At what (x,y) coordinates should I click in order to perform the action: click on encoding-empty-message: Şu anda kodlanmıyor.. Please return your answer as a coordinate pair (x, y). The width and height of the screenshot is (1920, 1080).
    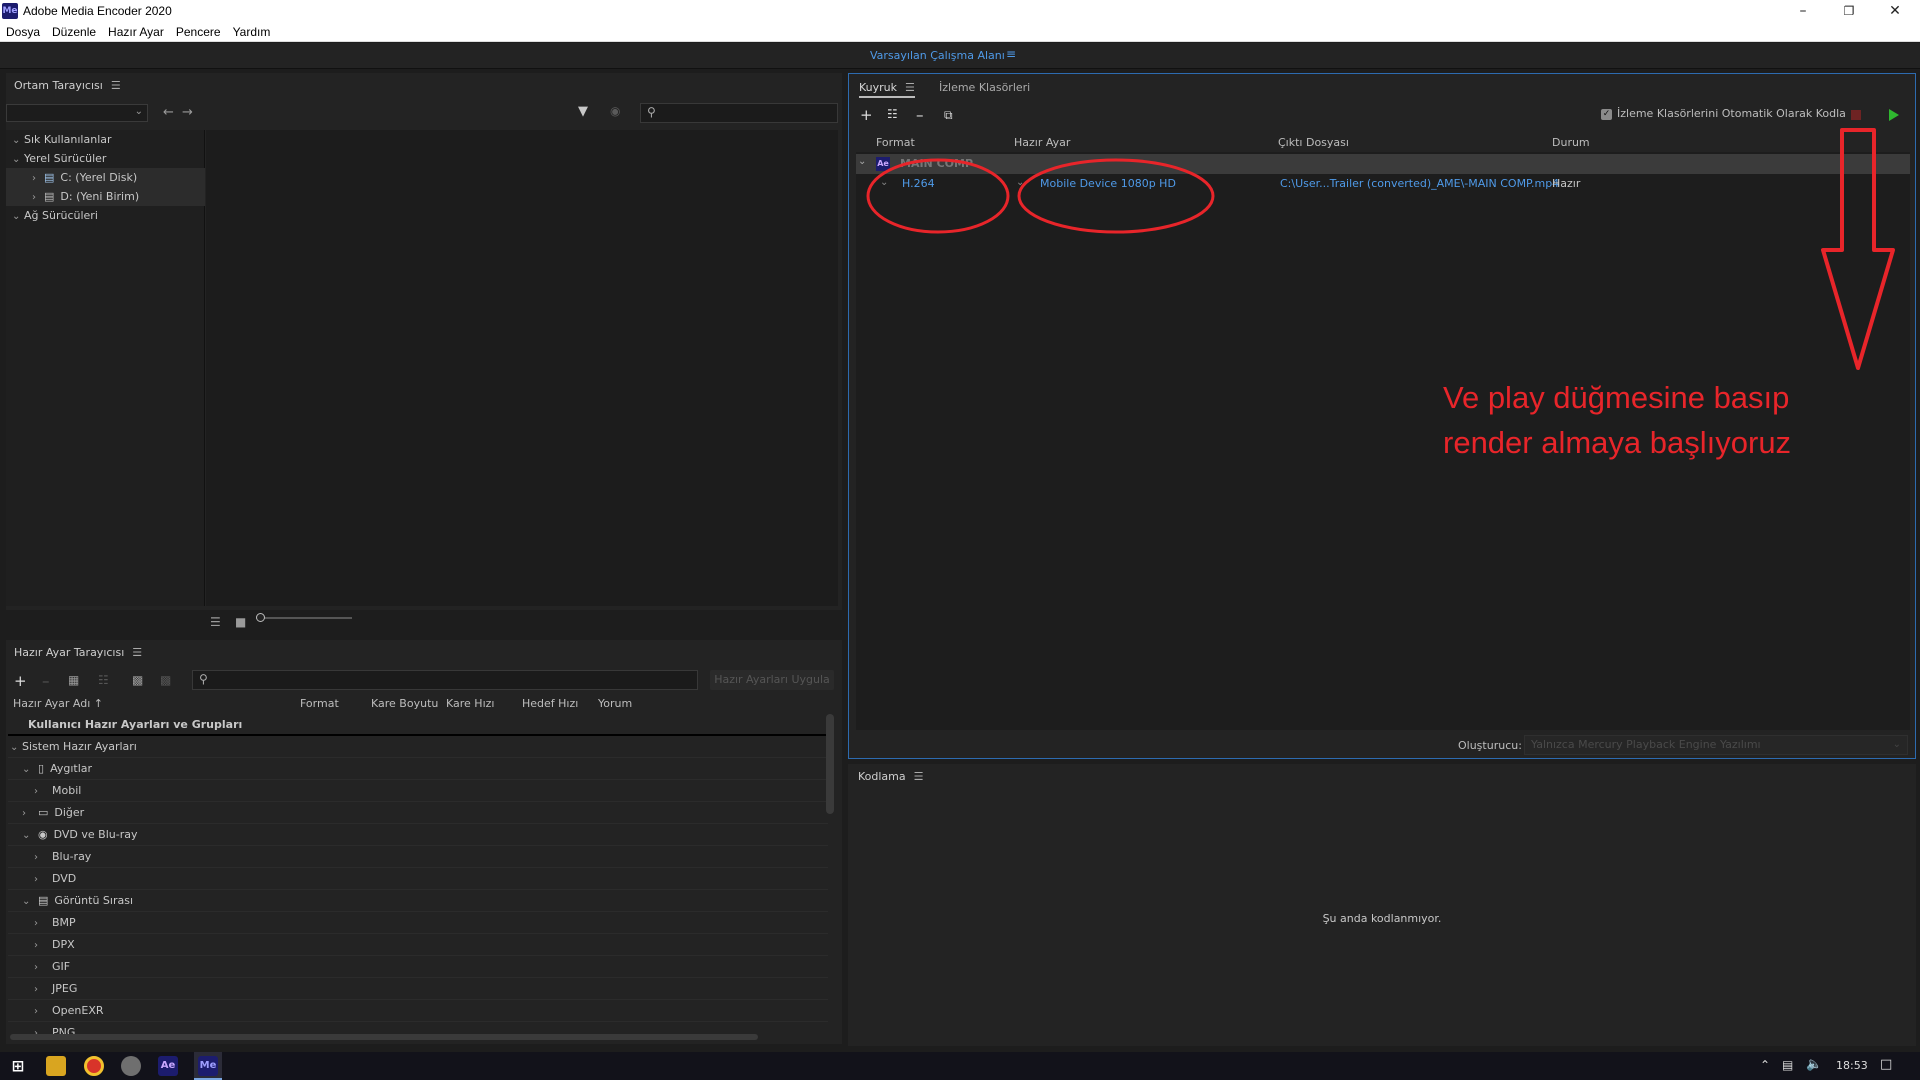
    Looking at the image, I should click on (1382, 918).